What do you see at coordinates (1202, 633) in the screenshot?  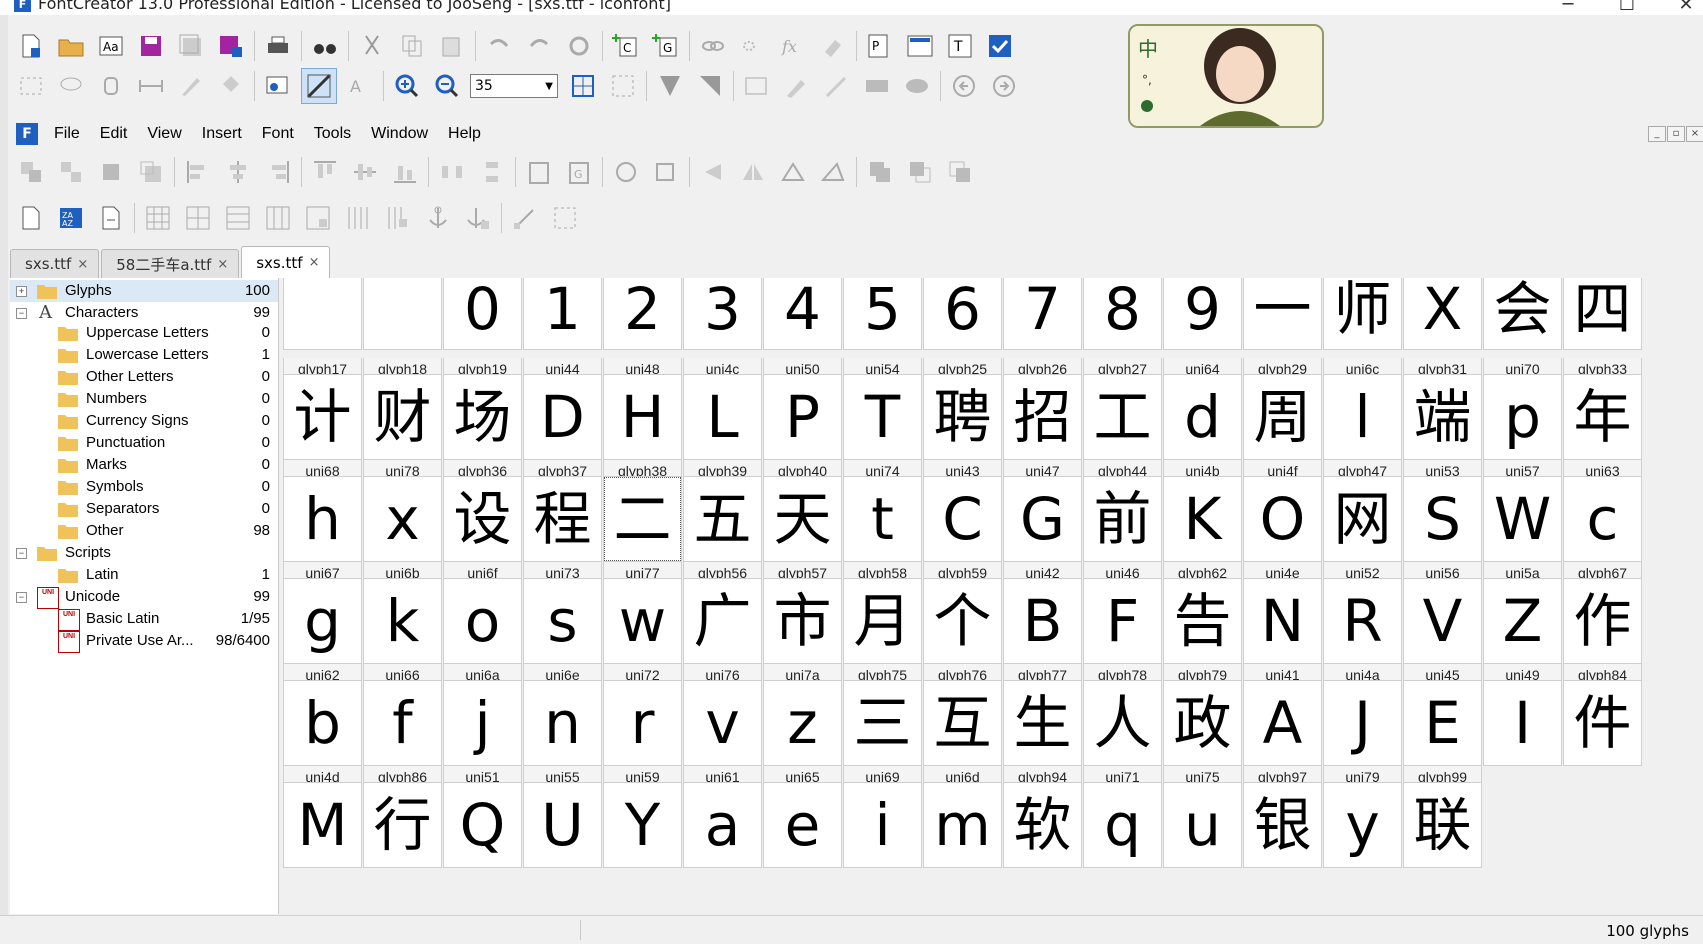 I see `glyph-cell: 告 glyph79` at bounding box center [1202, 633].